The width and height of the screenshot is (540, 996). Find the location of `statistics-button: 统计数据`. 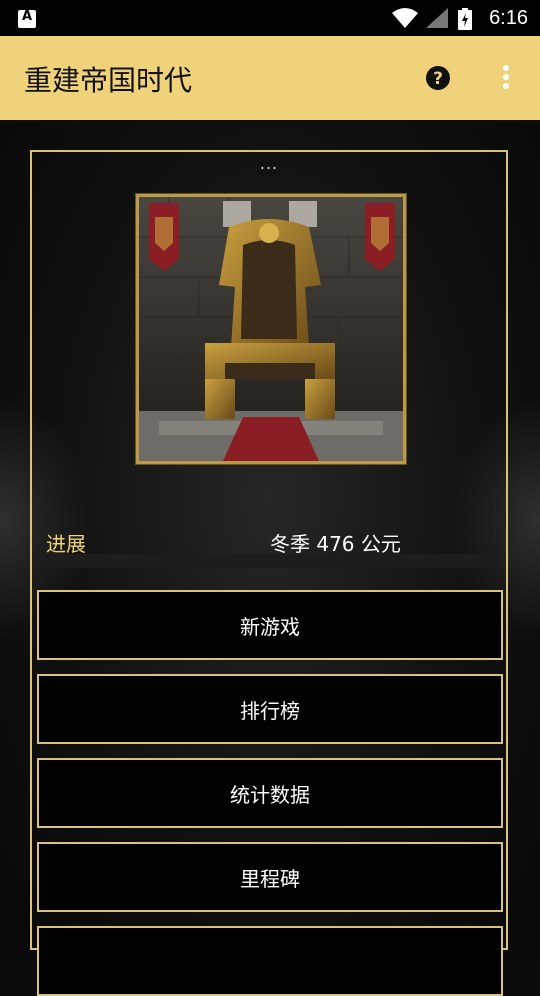

statistics-button: 统计数据 is located at coordinates (270, 793).